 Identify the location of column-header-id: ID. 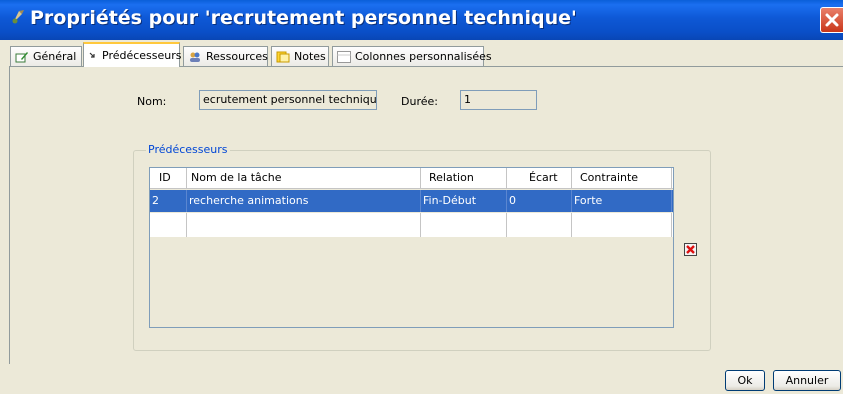
(168, 178).